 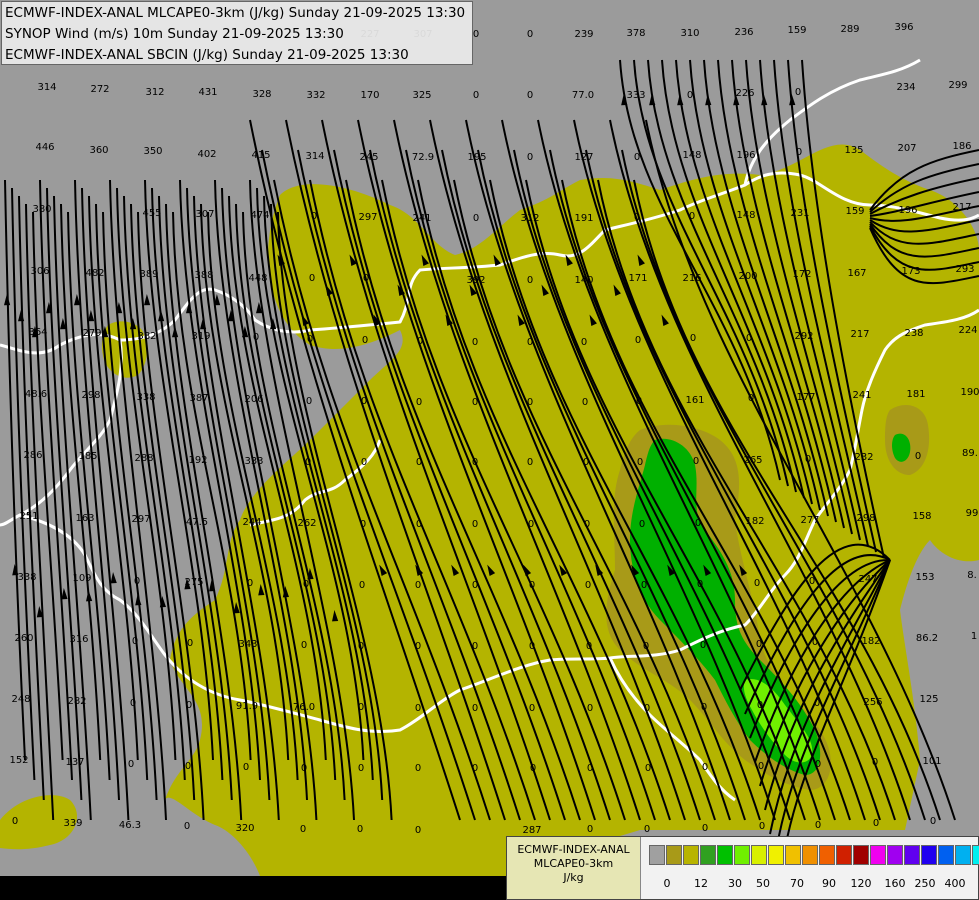 I want to click on cin-value: 272, so click(x=99, y=89).